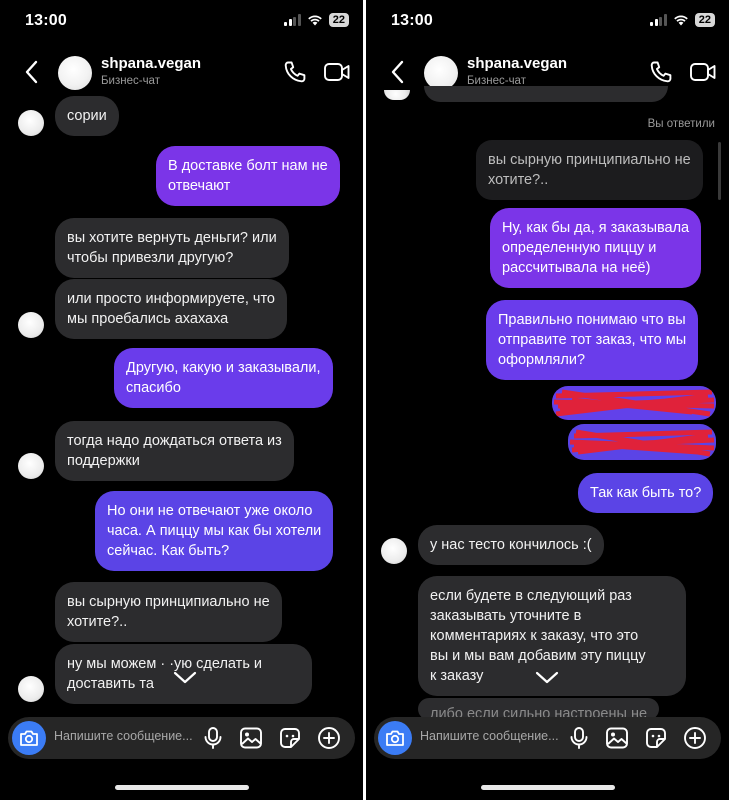 The width and height of the screenshot is (729, 800). Describe the element at coordinates (110, 684) in the screenshot. I see `message-text: доставить та` at that location.